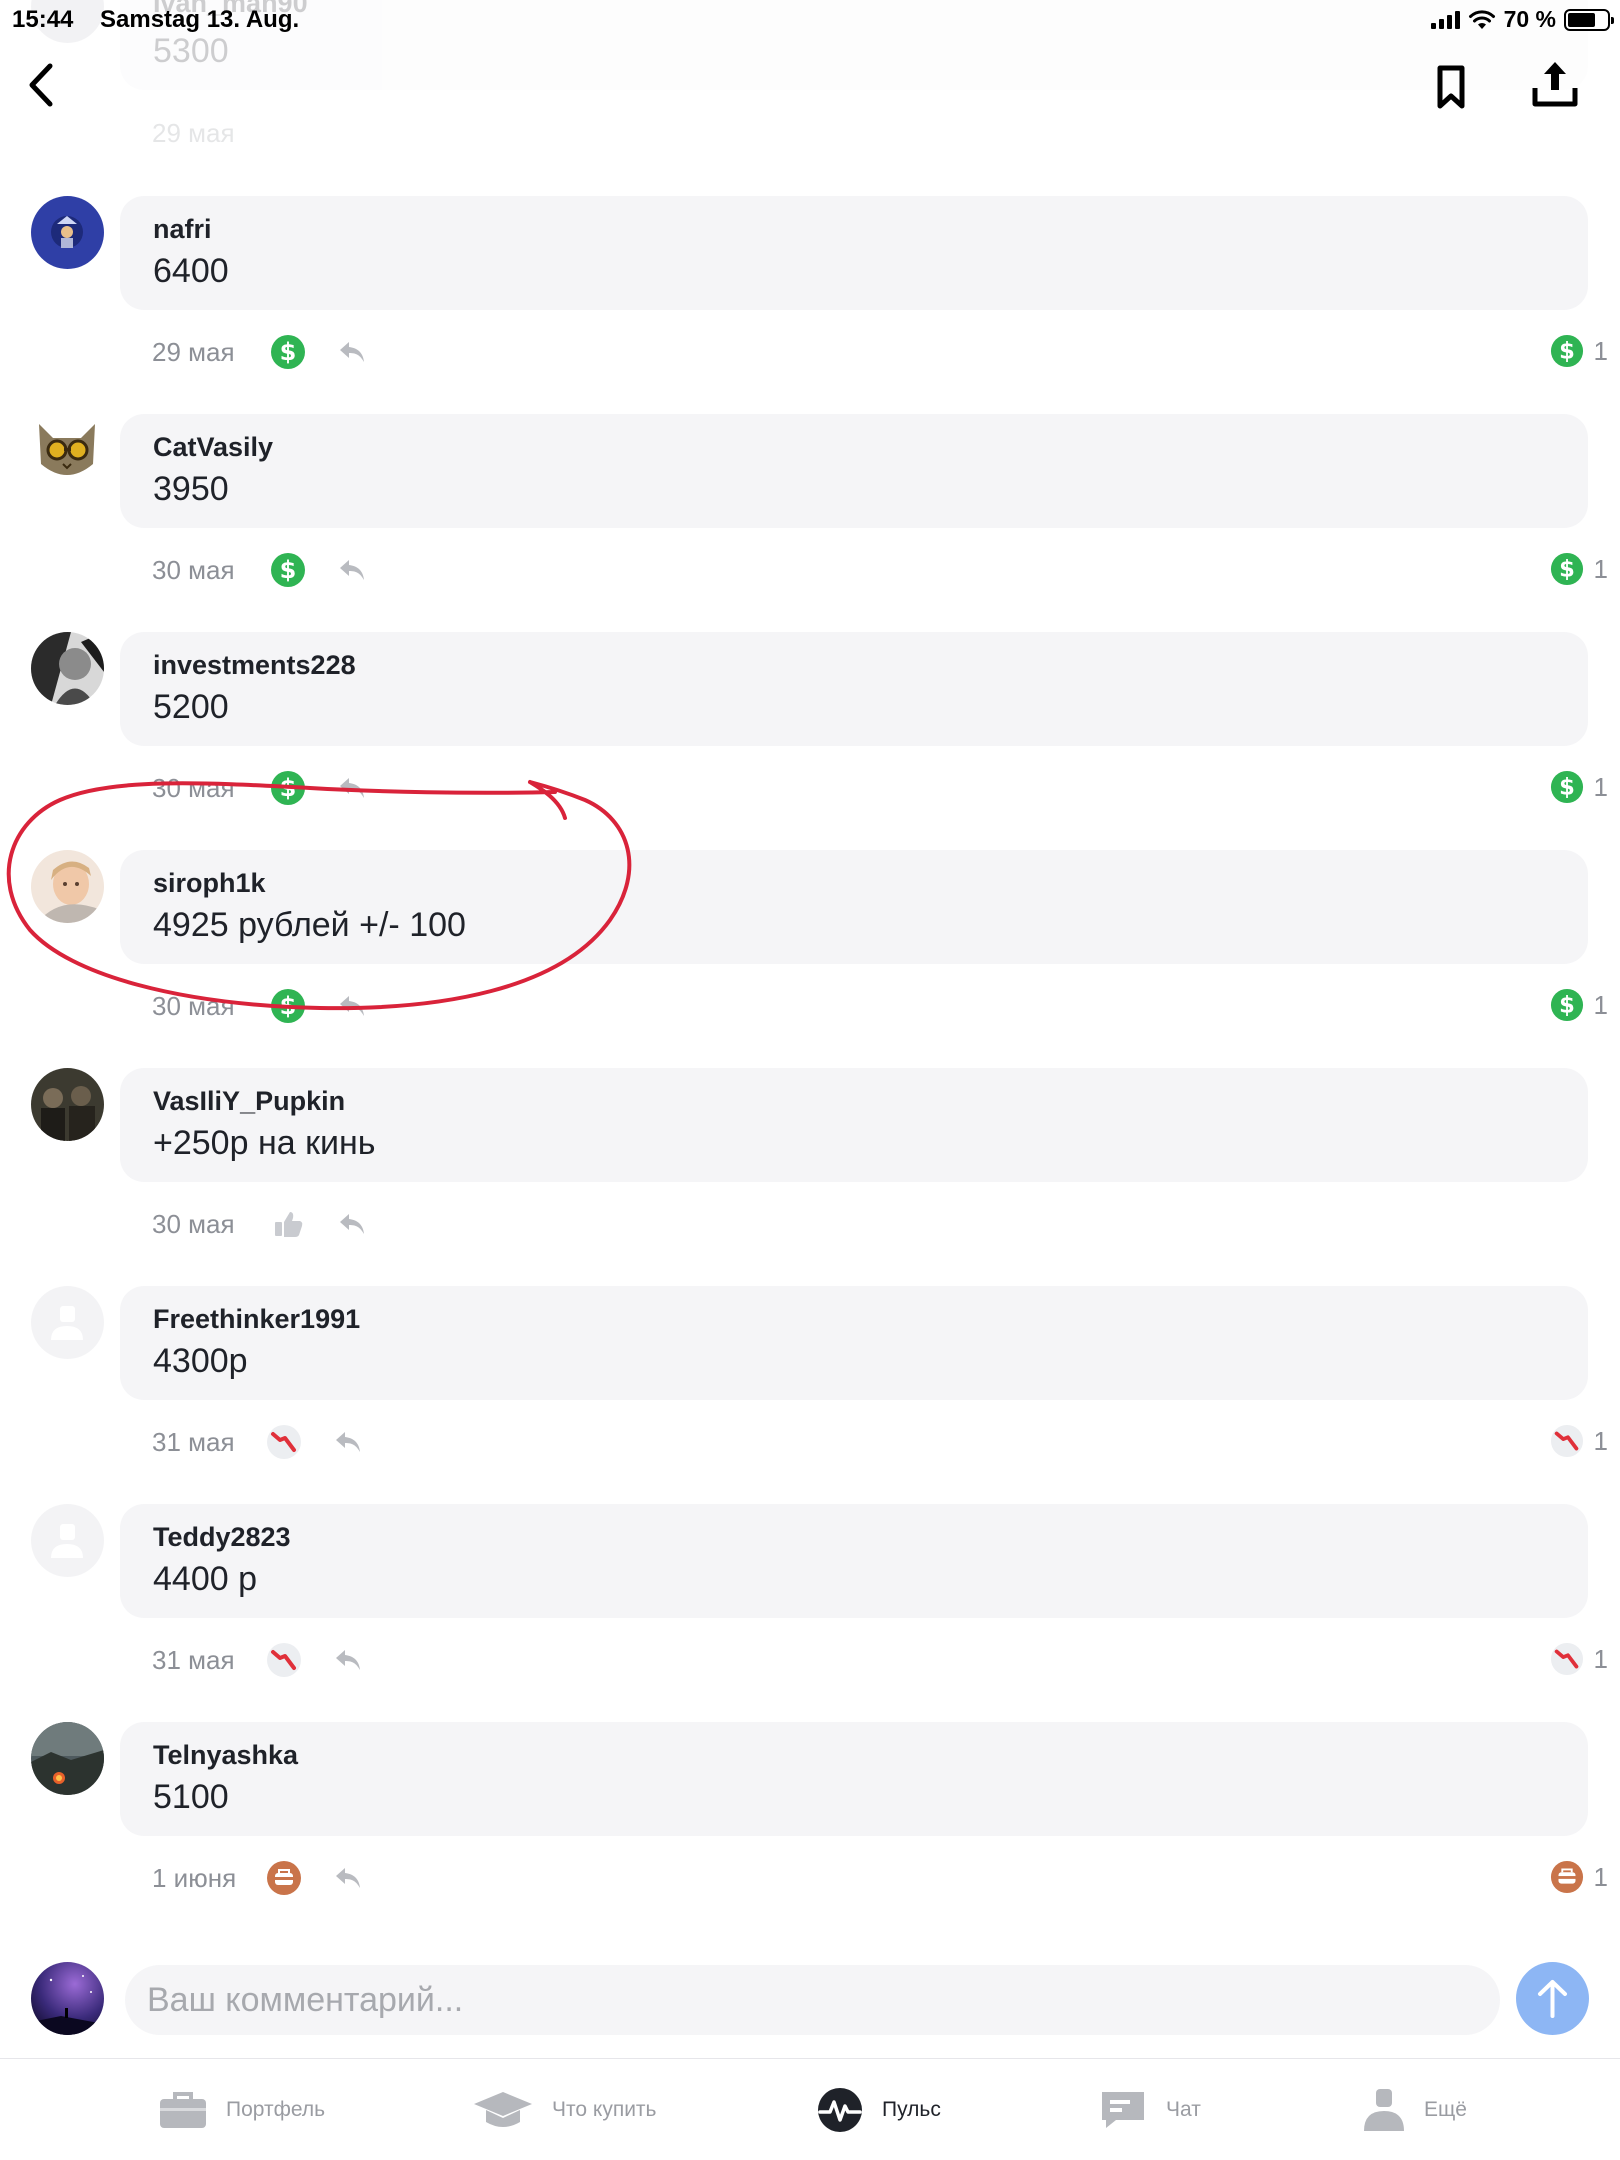  What do you see at coordinates (193, 1660) in the screenshot?
I see `comment-date: 31 мая` at bounding box center [193, 1660].